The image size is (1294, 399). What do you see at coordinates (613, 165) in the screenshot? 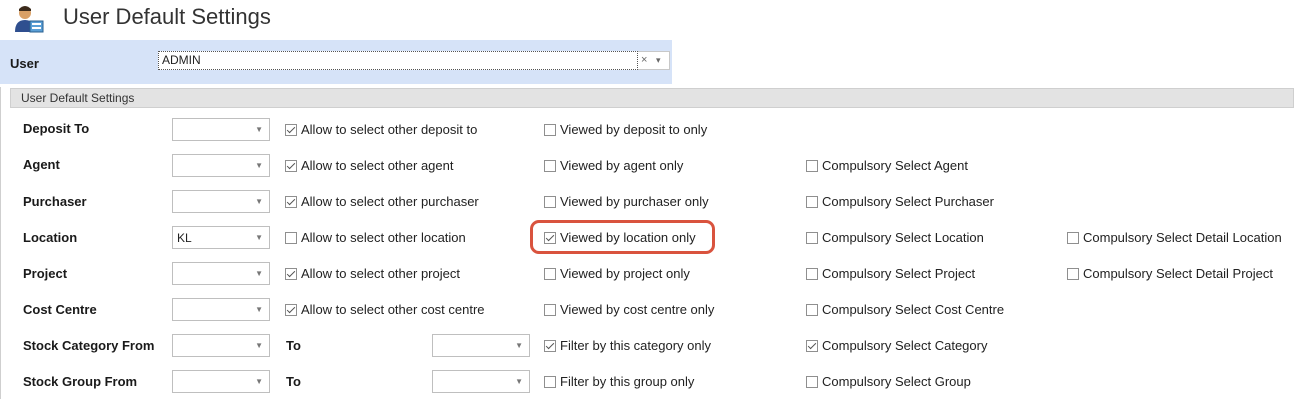
I see `viewed-by-agent-checkbox: Viewed by agent only` at bounding box center [613, 165].